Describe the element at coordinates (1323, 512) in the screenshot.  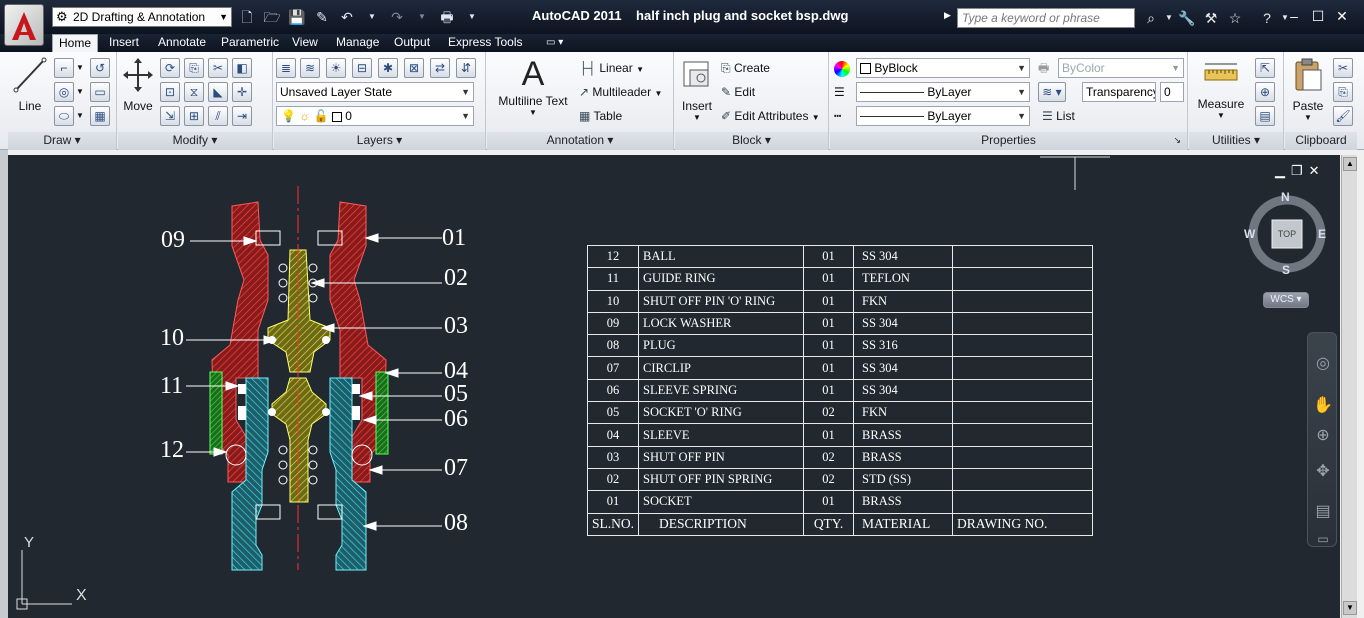
I see `showmotion-icon: ▤` at that location.